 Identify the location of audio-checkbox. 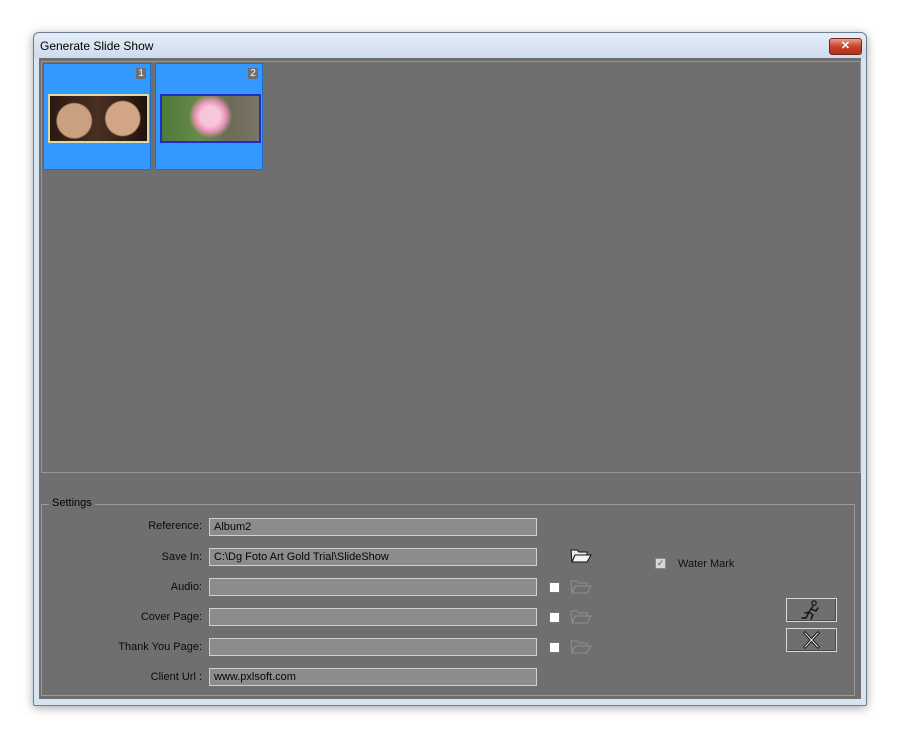
(554, 587).